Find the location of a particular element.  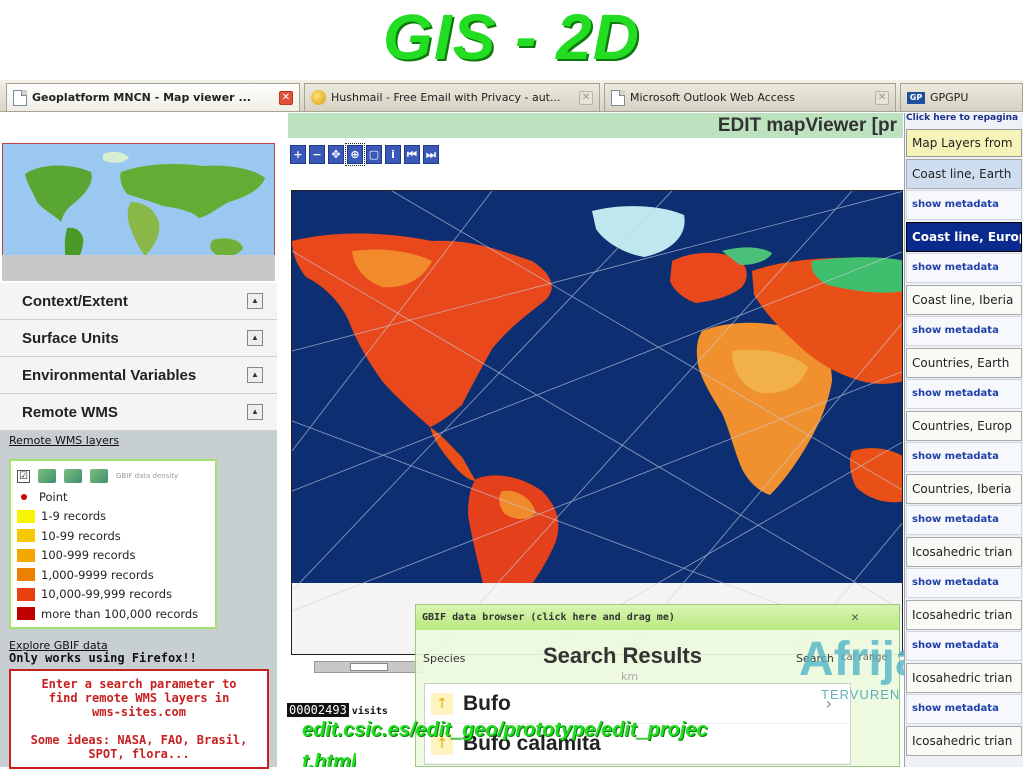

layer-item: Coast line, Iberia is located at coordinates (964, 300).